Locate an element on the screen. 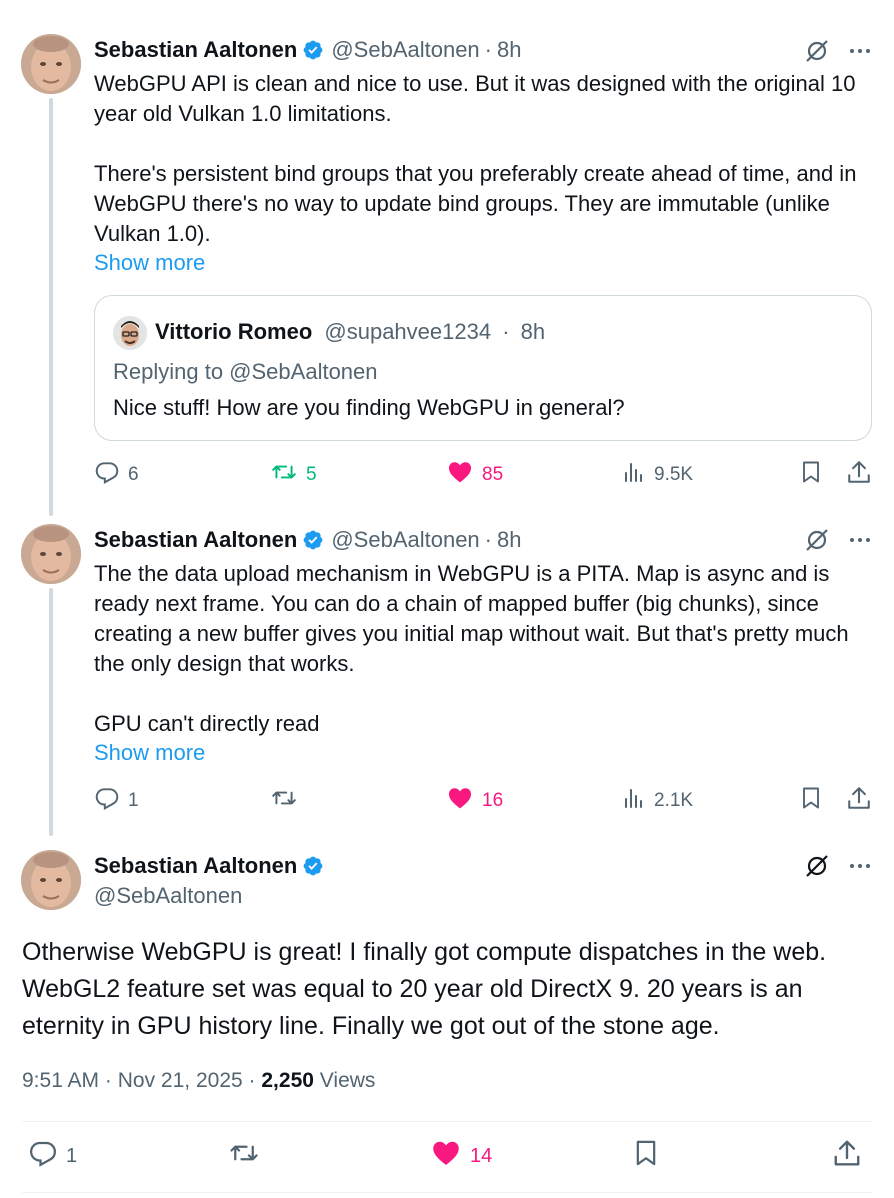 The width and height of the screenshot is (894, 1198). repost-button: 5 is located at coordinates (293, 475).